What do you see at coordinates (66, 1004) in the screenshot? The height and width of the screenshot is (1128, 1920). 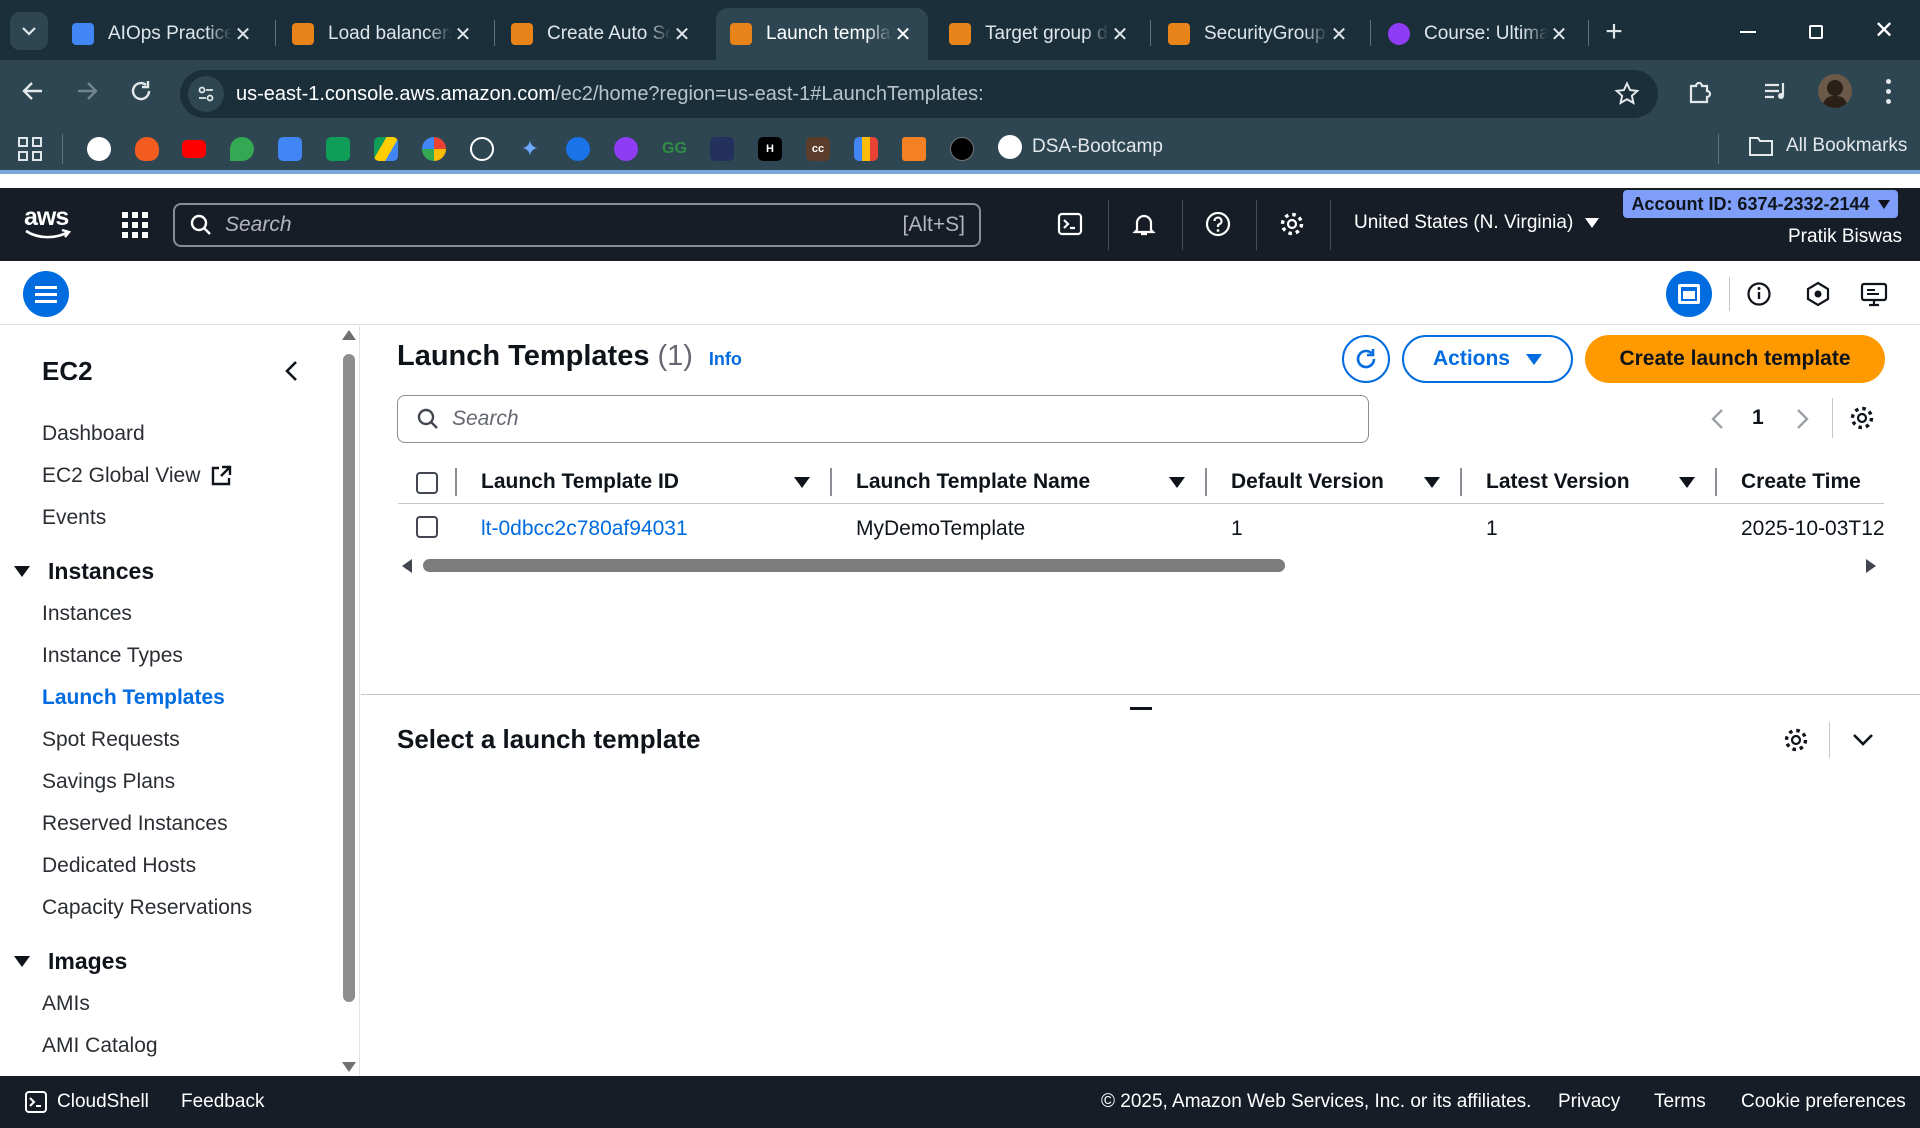 I see `sidebar-item-amis: AMIs` at bounding box center [66, 1004].